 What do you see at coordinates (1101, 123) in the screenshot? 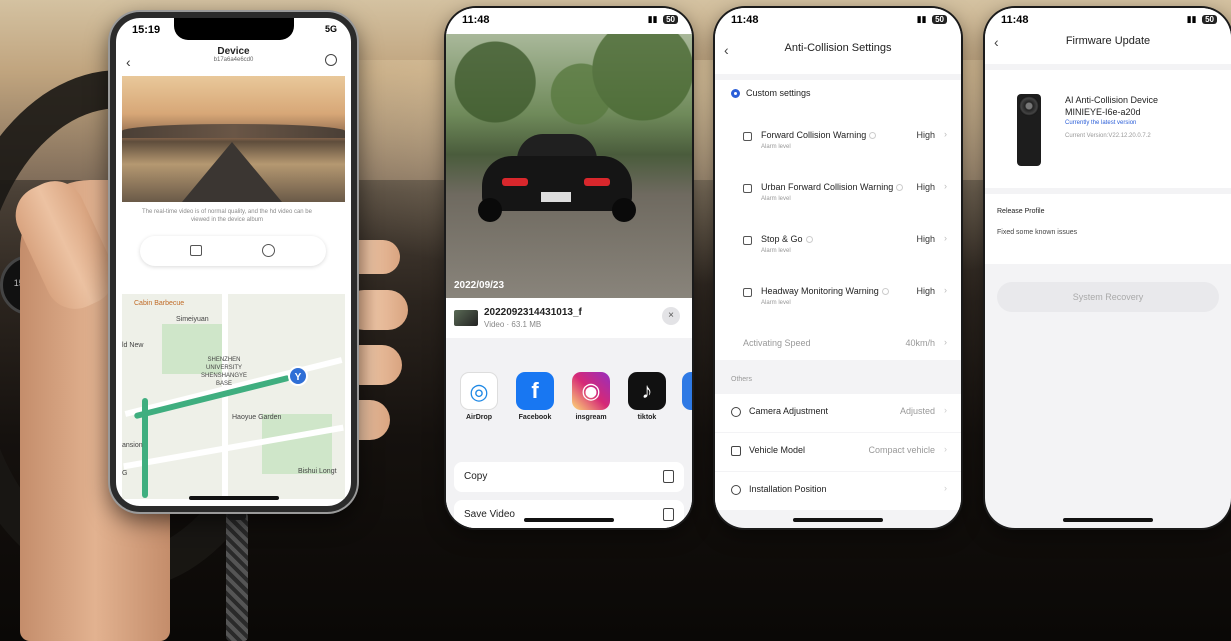
I see `latest-version-note: Currently the latest version` at bounding box center [1101, 123].